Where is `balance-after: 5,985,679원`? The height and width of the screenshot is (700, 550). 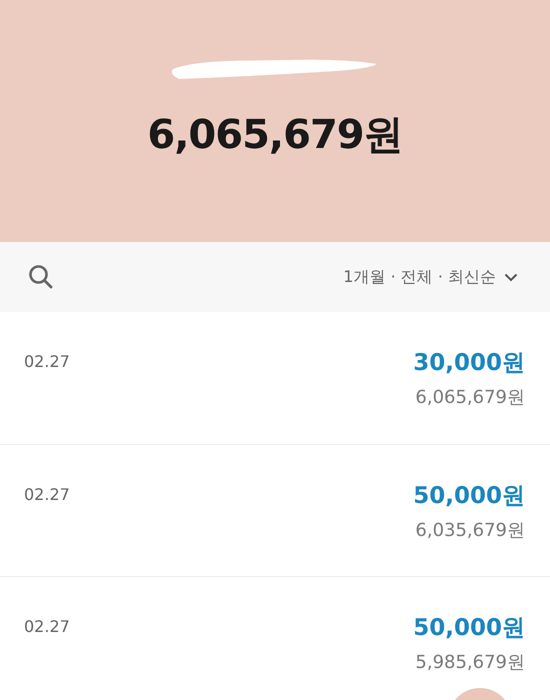 balance-after: 5,985,679원 is located at coordinates (470, 663).